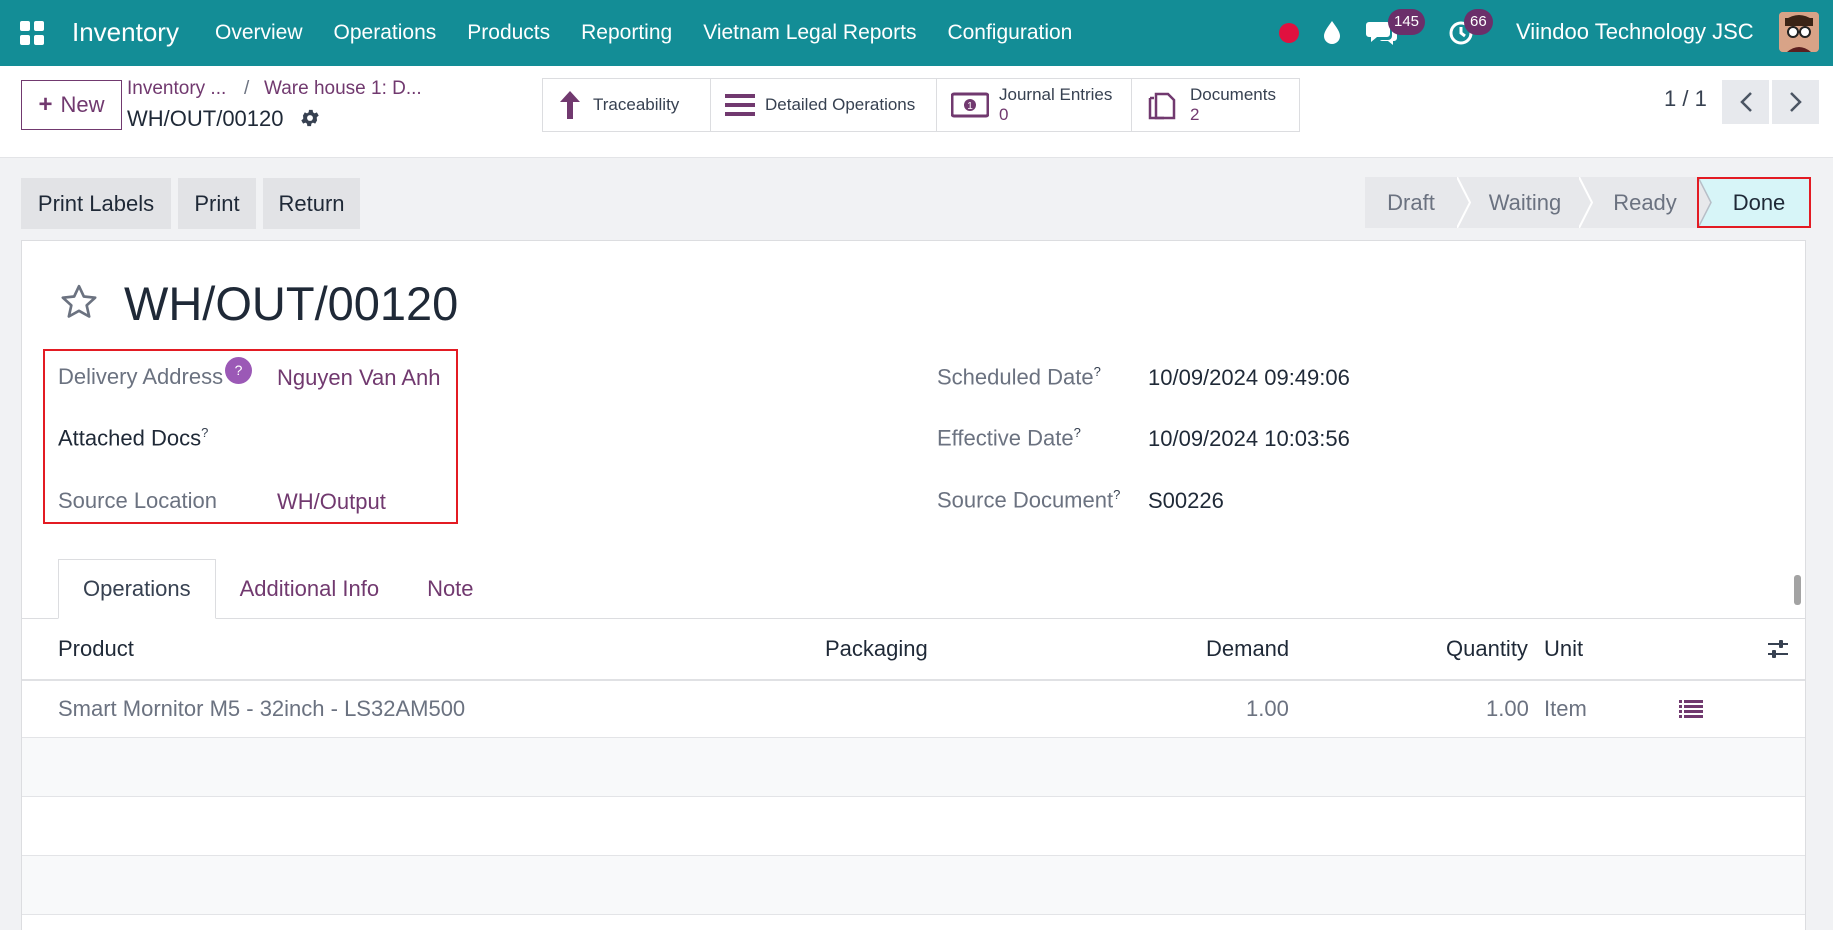 The image size is (1833, 930). I want to click on row-unit: Item, so click(1565, 709).